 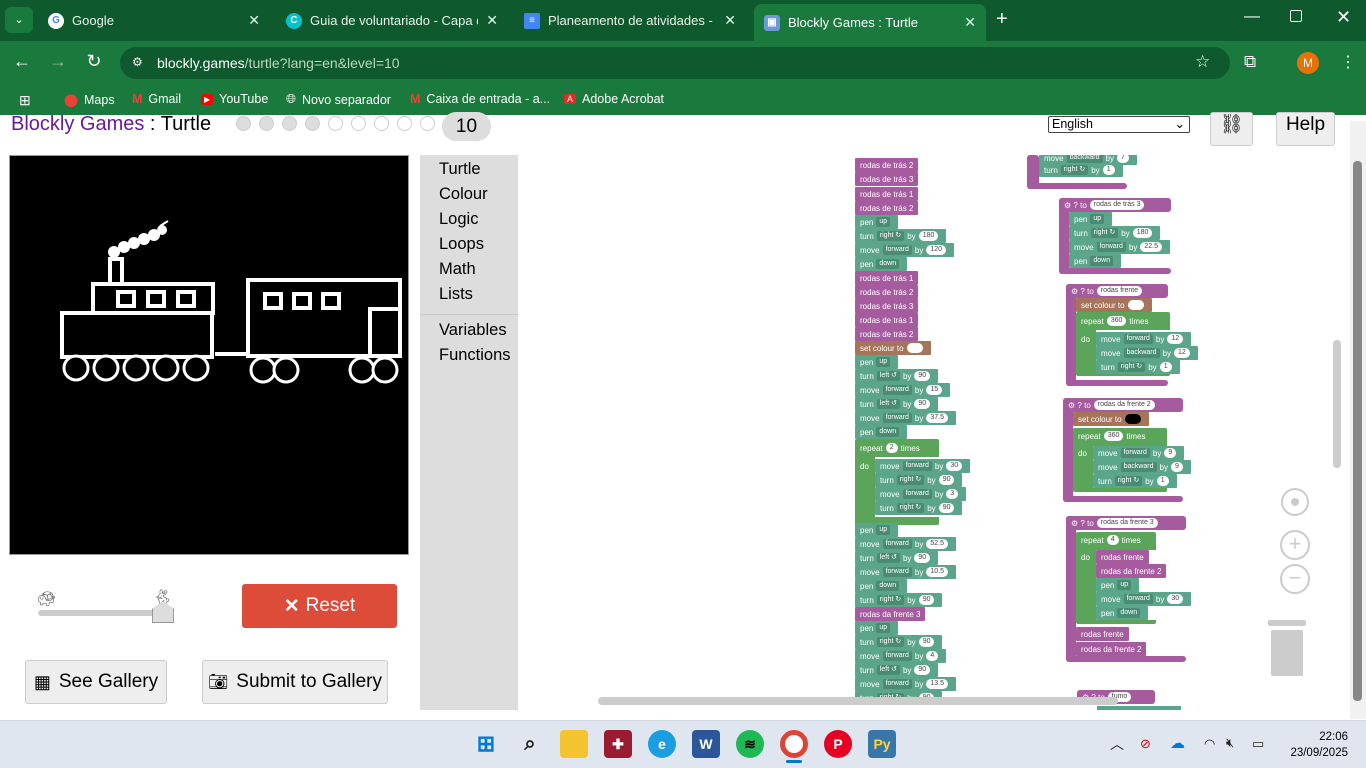 What do you see at coordinates (234, 99) in the screenshot?
I see `bookmark-youtube: ▶ YouTube` at bounding box center [234, 99].